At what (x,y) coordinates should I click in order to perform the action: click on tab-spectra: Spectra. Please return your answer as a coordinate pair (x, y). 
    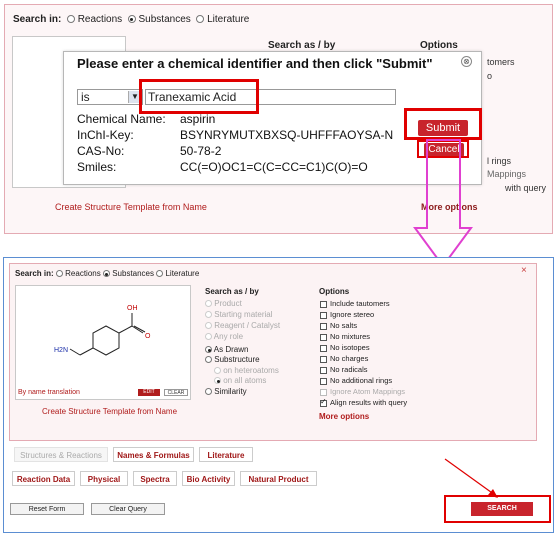
    Looking at the image, I should click on (155, 478).